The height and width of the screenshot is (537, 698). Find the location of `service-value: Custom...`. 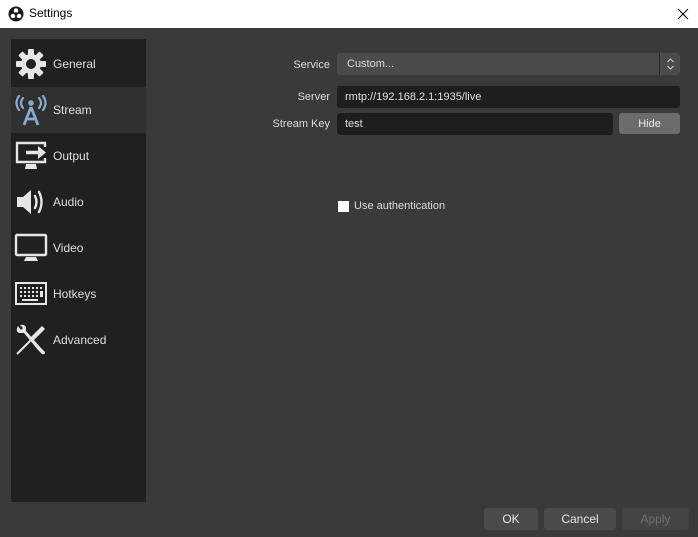

service-value: Custom... is located at coordinates (371, 64).